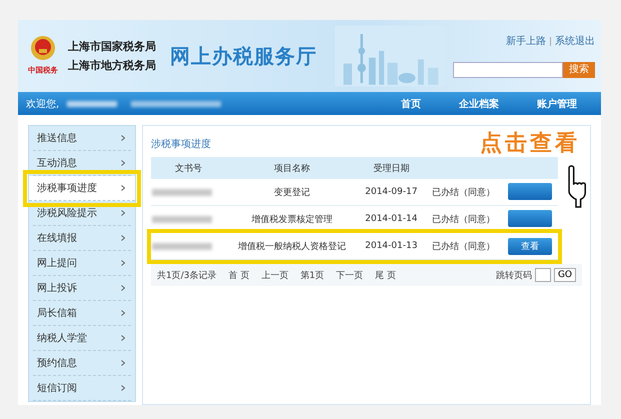 Image resolution: width=621 pixels, height=419 pixels. What do you see at coordinates (92, 103) in the screenshot?
I see `redacted-name` at bounding box center [92, 103].